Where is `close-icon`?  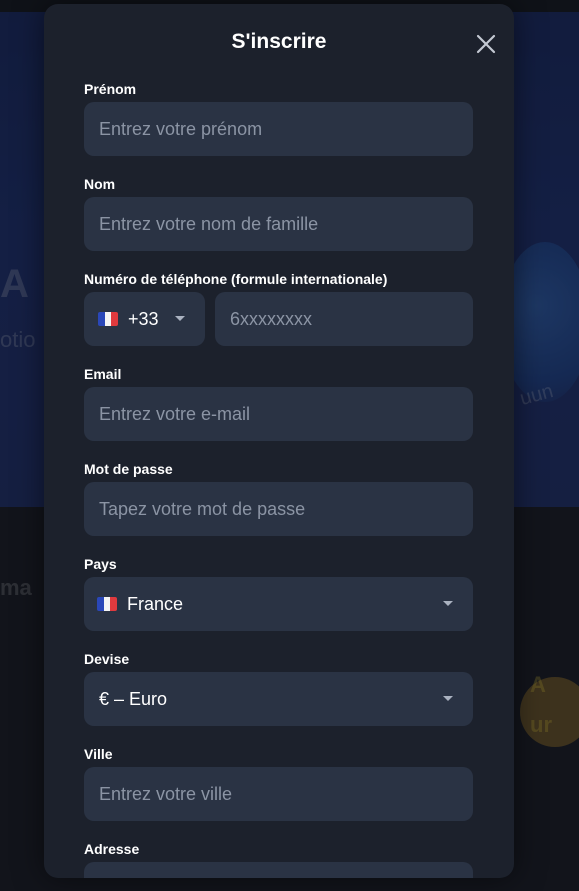 close-icon is located at coordinates (486, 44).